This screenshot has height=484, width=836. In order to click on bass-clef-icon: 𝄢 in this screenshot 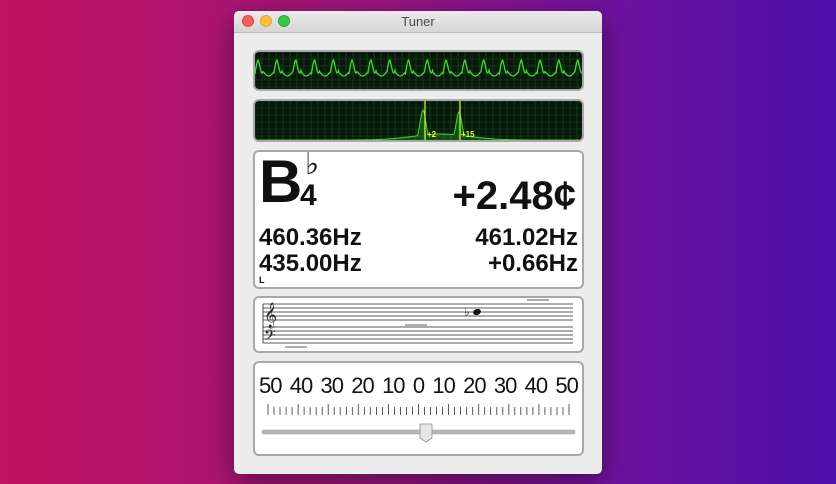, I will do `click(270, 337)`.